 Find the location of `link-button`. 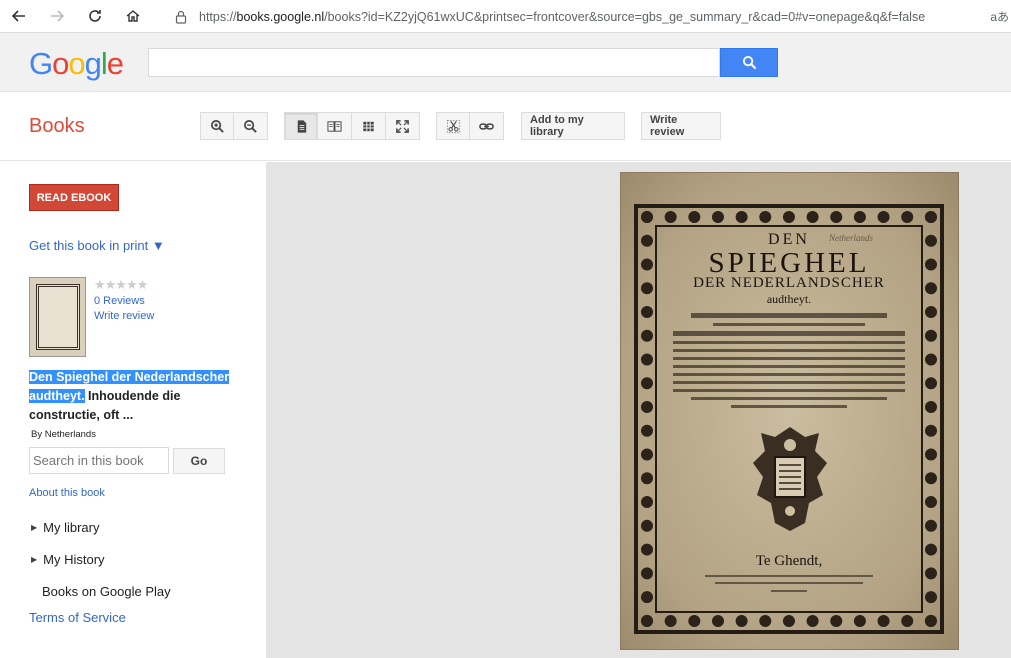

link-button is located at coordinates (487, 126).